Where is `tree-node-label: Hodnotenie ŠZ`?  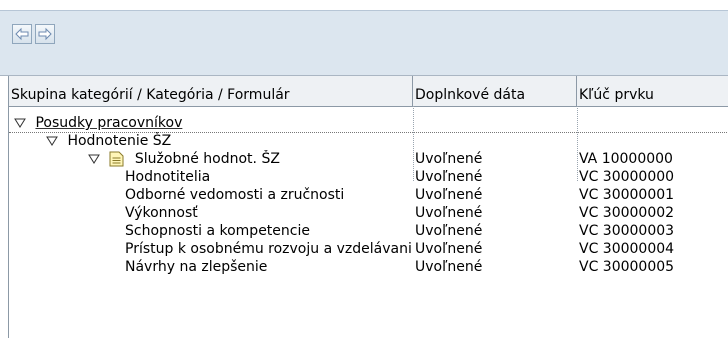 tree-node-label: Hodnotenie ŠZ is located at coordinates (119, 141).